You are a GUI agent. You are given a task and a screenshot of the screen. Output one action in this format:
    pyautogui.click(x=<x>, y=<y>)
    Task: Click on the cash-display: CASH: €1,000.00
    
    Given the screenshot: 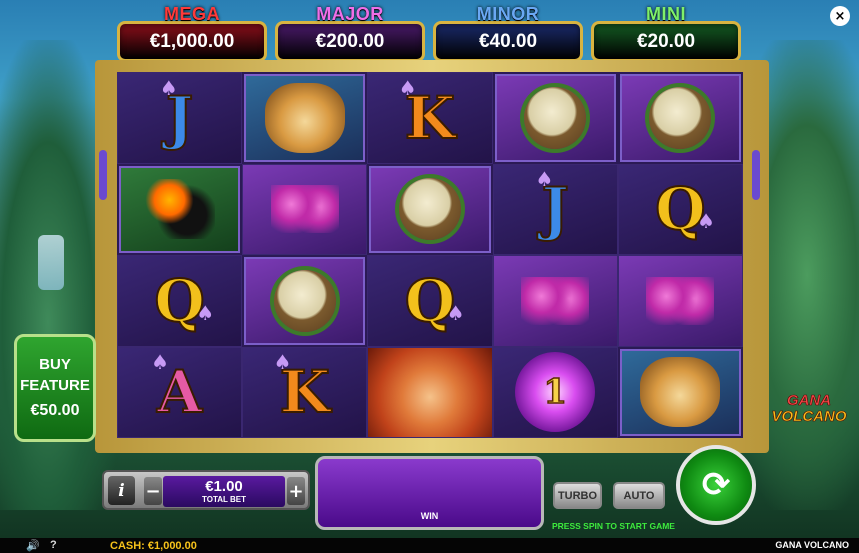 What is the action you would take?
    pyautogui.click(x=153, y=546)
    